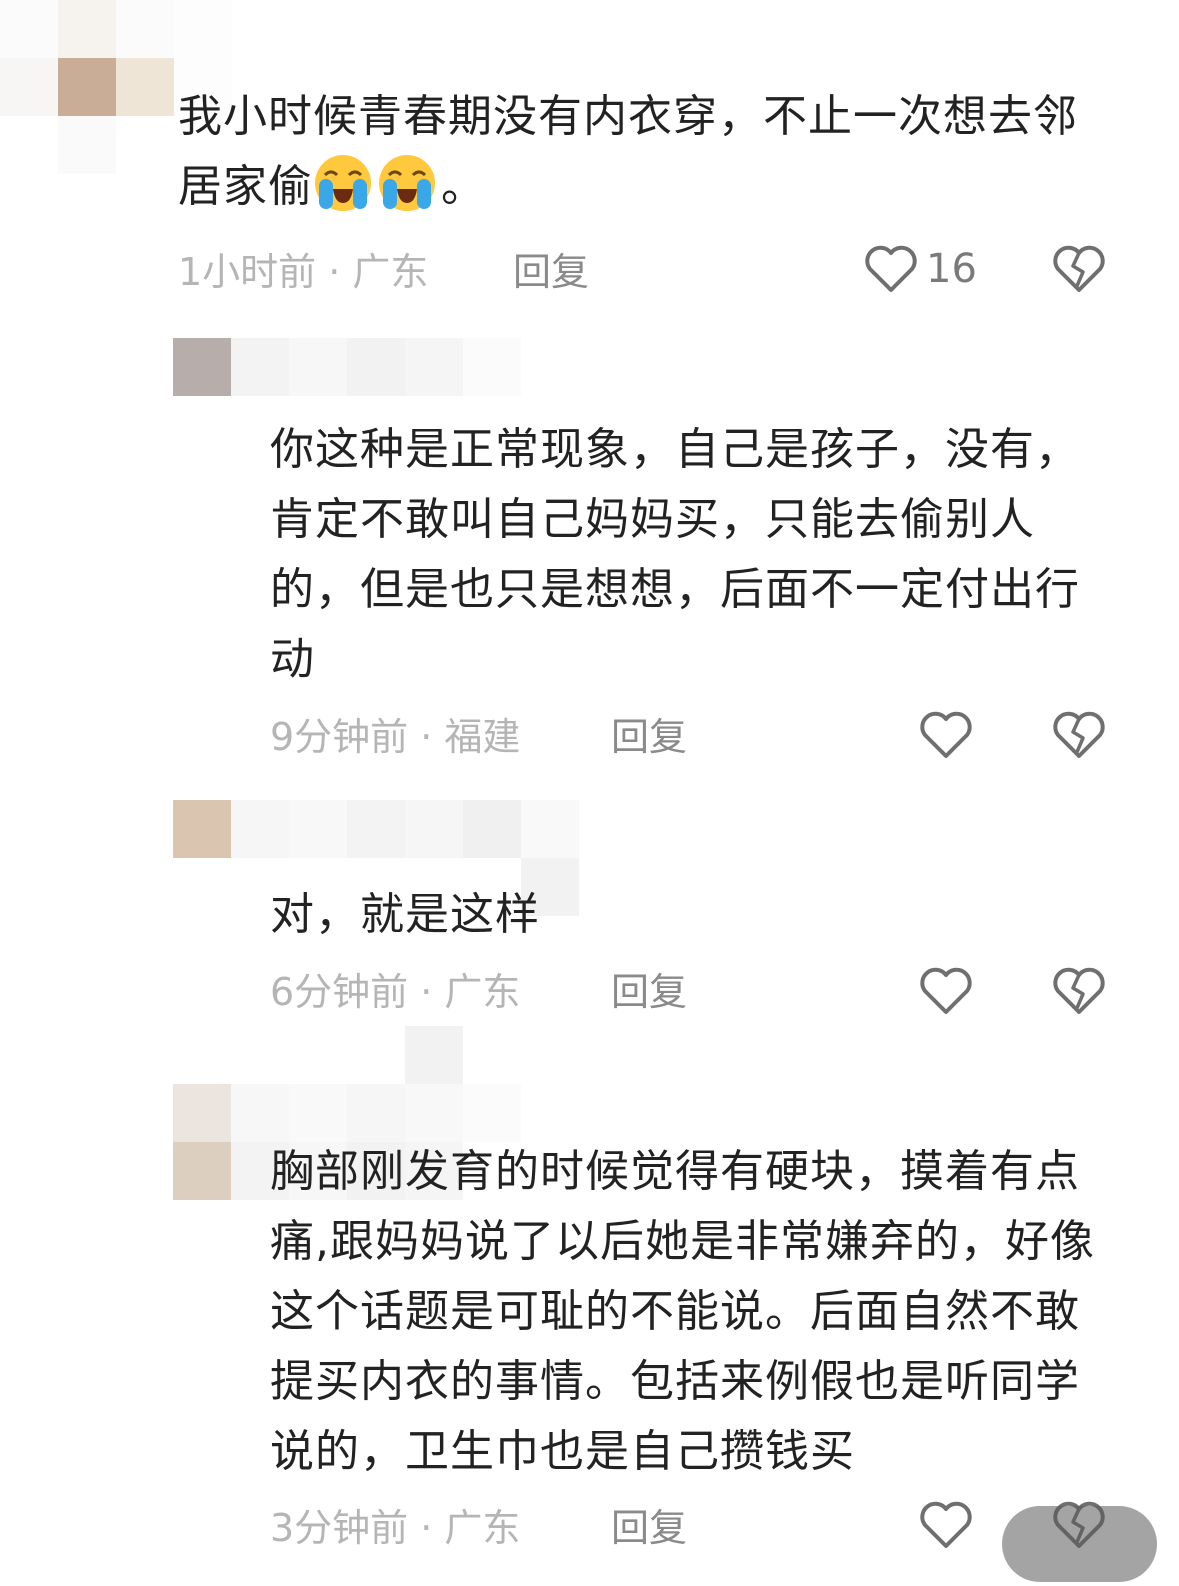 The width and height of the screenshot is (1179, 1586). Describe the element at coordinates (951, 269) in the screenshot. I see `like-count: 16` at that location.